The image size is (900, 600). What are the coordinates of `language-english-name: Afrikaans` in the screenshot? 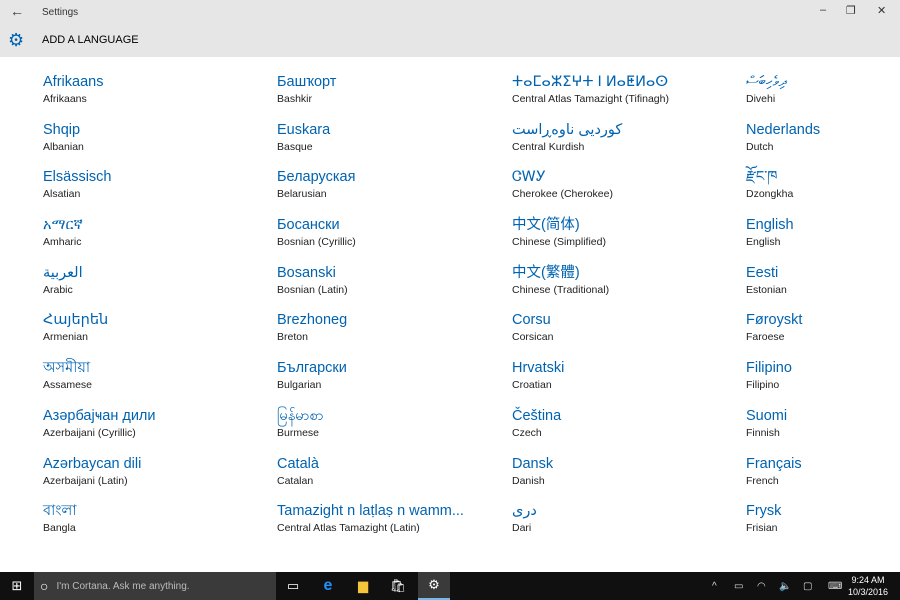 It's located at (65, 99).